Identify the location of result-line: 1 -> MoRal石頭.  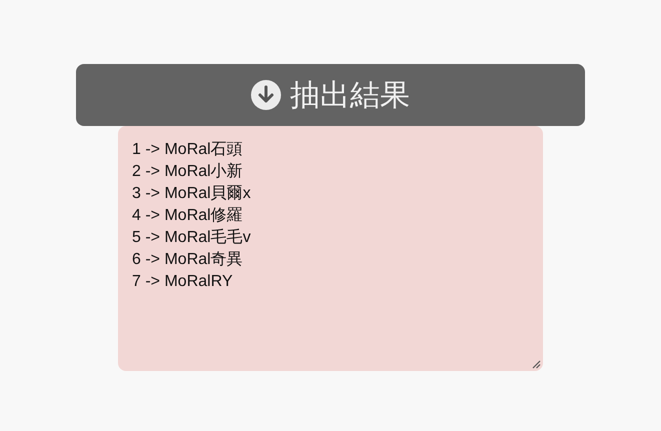
(188, 150).